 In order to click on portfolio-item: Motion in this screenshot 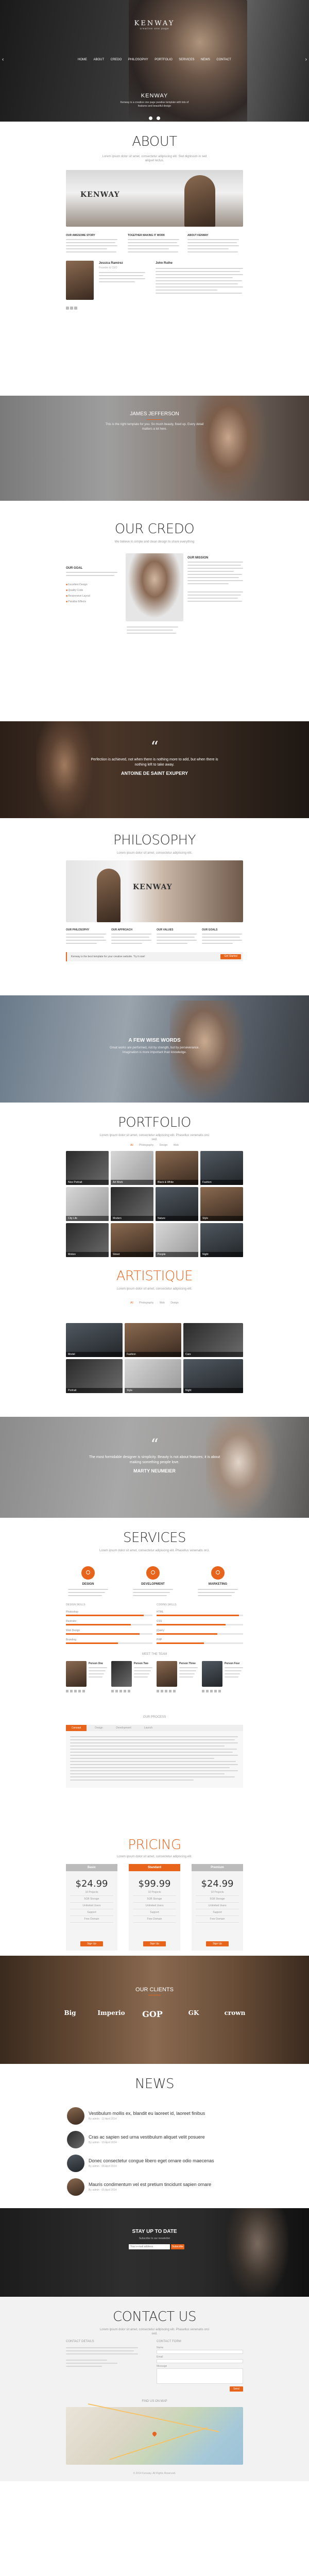, I will do `click(88, 1240)`.